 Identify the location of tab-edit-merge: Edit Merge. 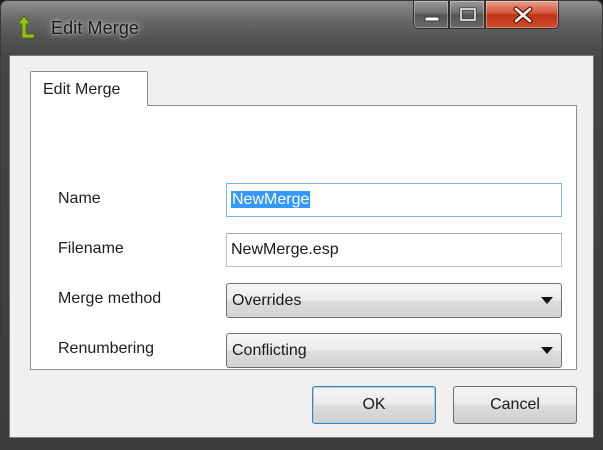
(89, 88).